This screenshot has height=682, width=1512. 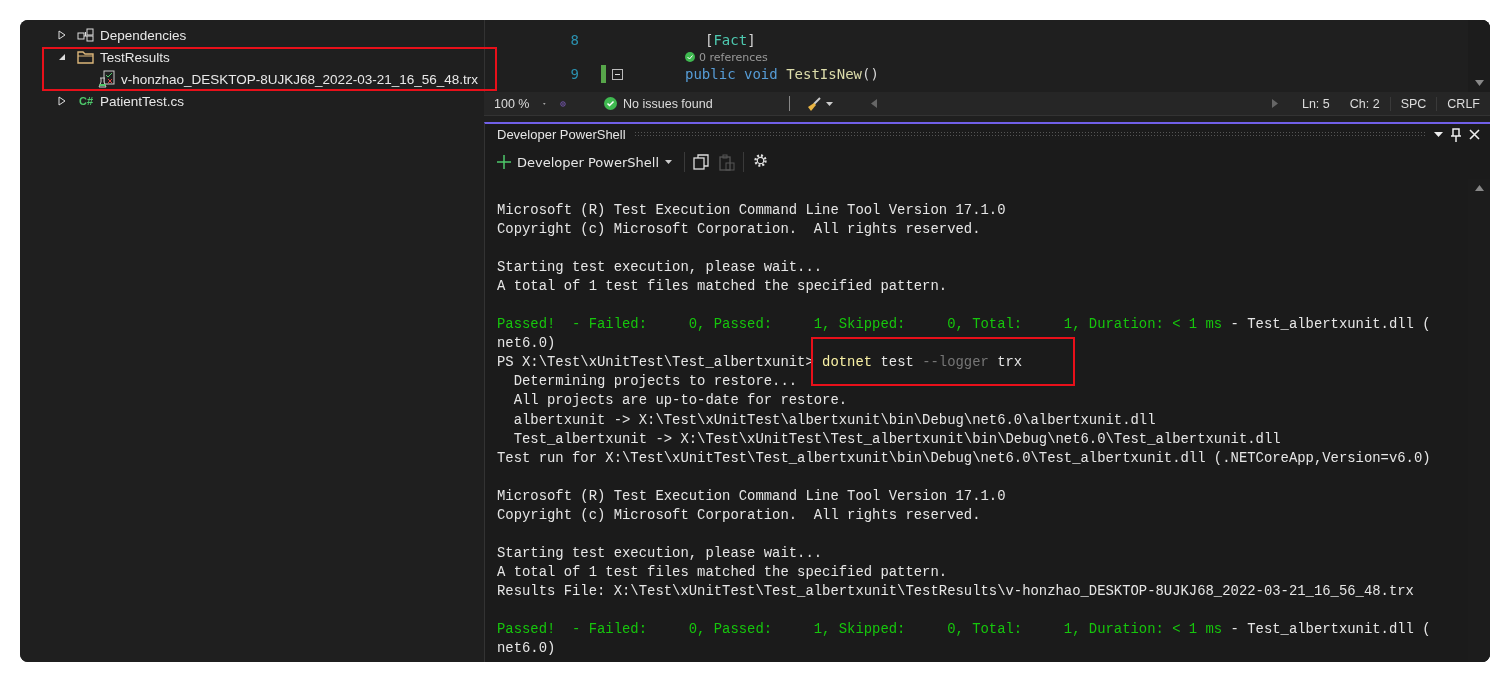 What do you see at coordinates (896, 438) in the screenshot?
I see `terminal-line: Test_albertxunit -> X:\Test\xUnitTest\Test_albertxunit\bin\Debug\net6.0\Test_albertxunit.dll` at bounding box center [896, 438].